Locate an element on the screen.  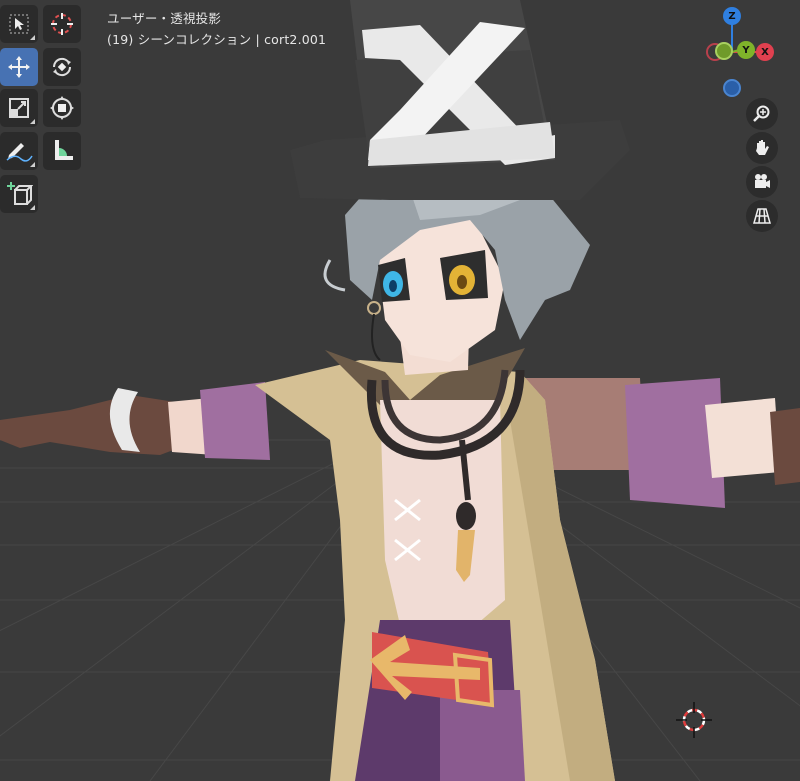
move-tool is located at coordinates (19, 67).